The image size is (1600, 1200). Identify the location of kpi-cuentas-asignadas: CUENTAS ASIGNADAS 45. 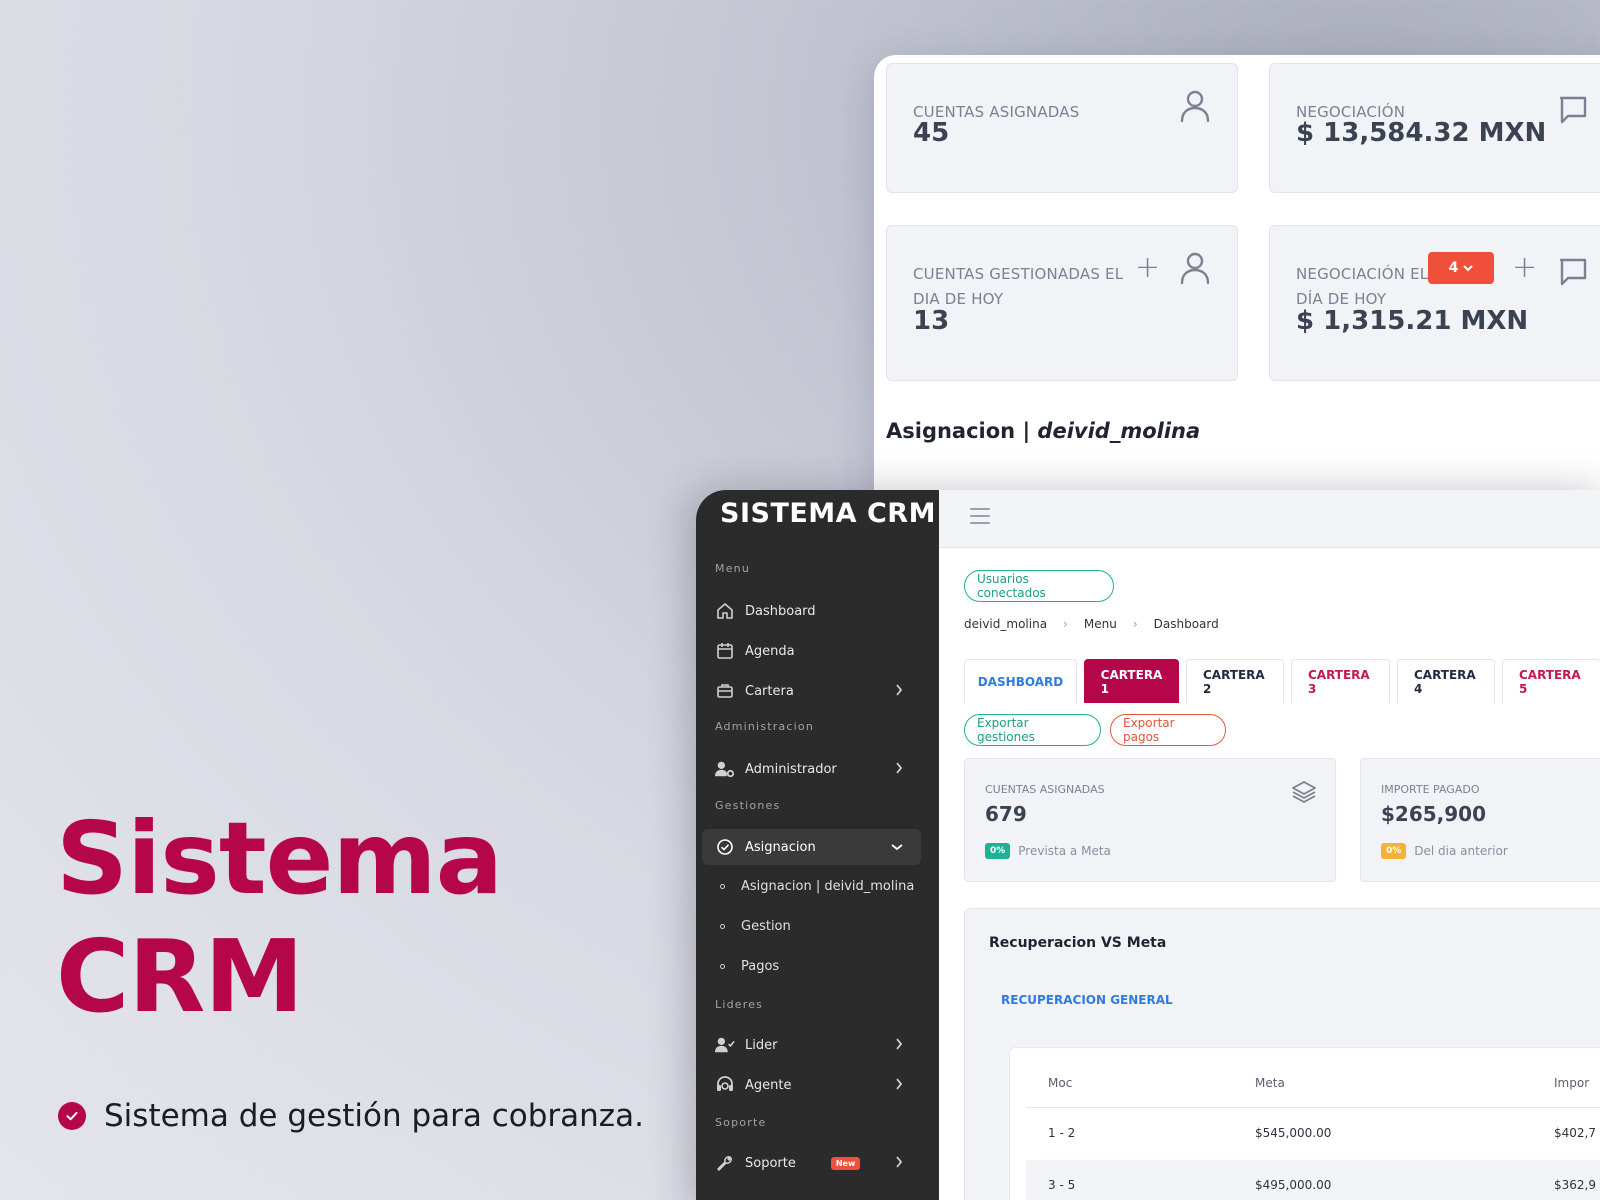
(1062, 128).